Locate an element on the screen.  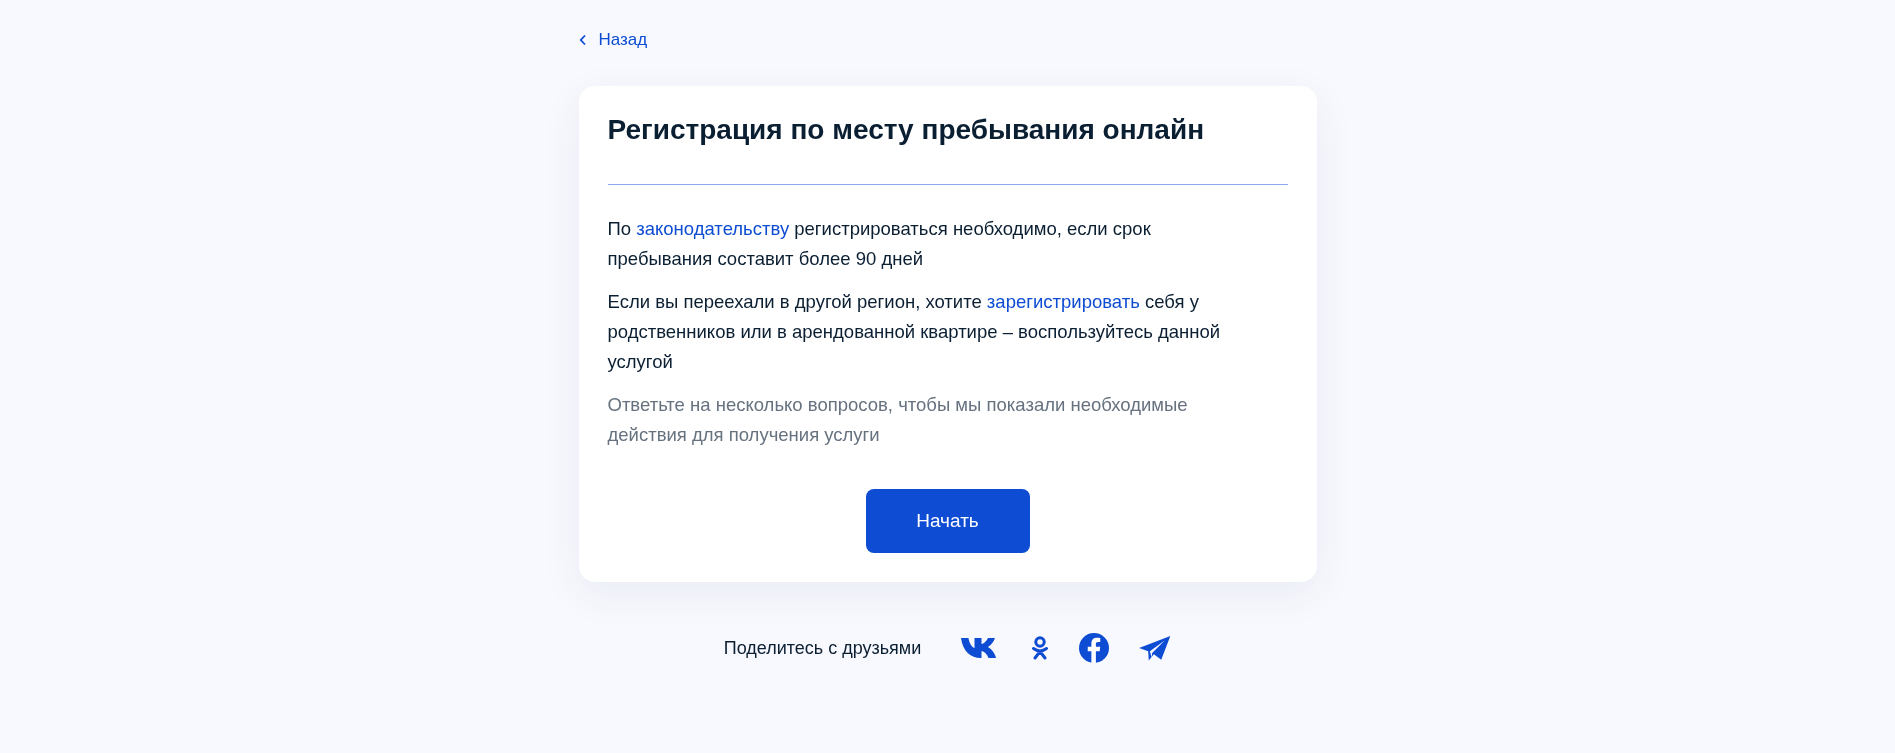
hint-text: Ответьте на несколько вопросов, чтобы мы показали необходимые действия для получения услуги is located at coordinates (898, 420).